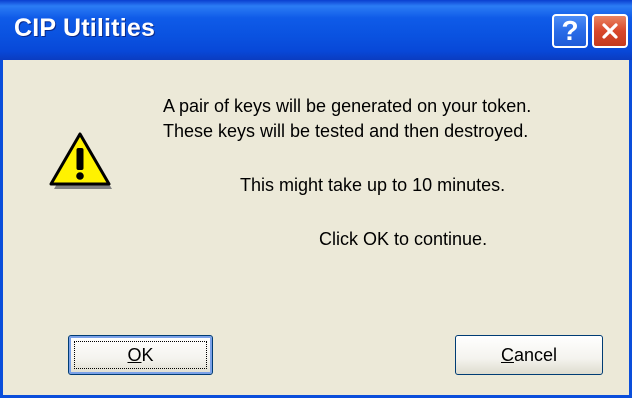 This screenshot has height=398, width=632. What do you see at coordinates (85, 28) in the screenshot?
I see `window-title: CIP Utilities` at bounding box center [85, 28].